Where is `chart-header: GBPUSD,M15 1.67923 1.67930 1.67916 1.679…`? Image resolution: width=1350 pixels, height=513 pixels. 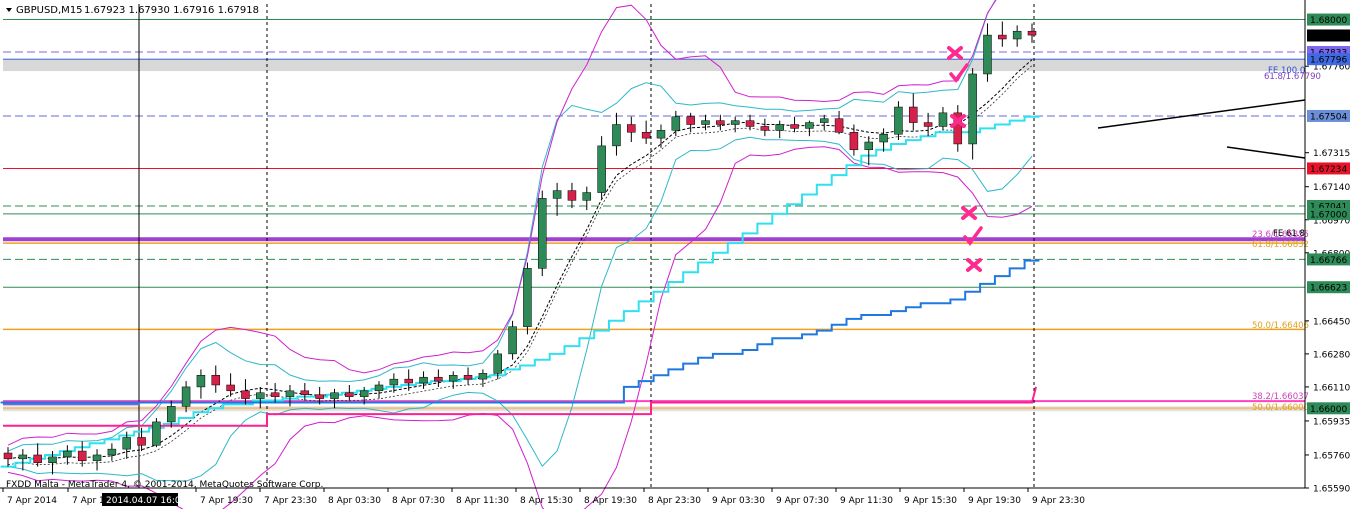 chart-header: GBPUSD,M15 1.67923 1.67930 1.67916 1.679… is located at coordinates (132, 10).